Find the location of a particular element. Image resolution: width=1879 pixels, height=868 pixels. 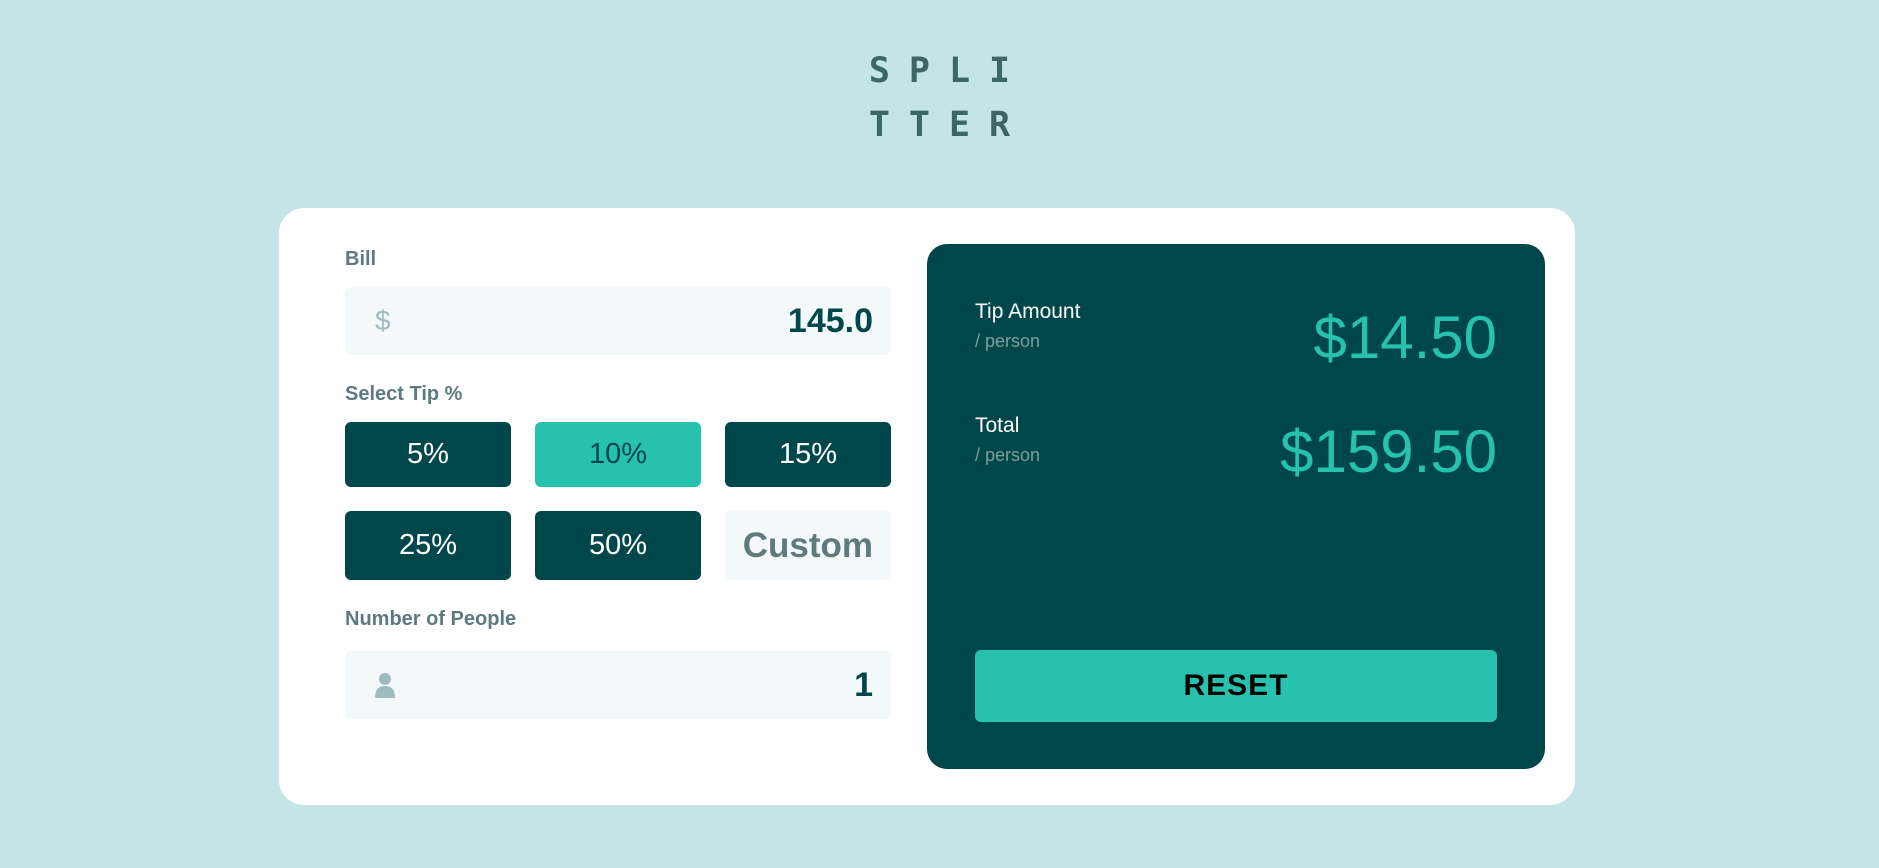

people-input: 1 is located at coordinates (618, 685).